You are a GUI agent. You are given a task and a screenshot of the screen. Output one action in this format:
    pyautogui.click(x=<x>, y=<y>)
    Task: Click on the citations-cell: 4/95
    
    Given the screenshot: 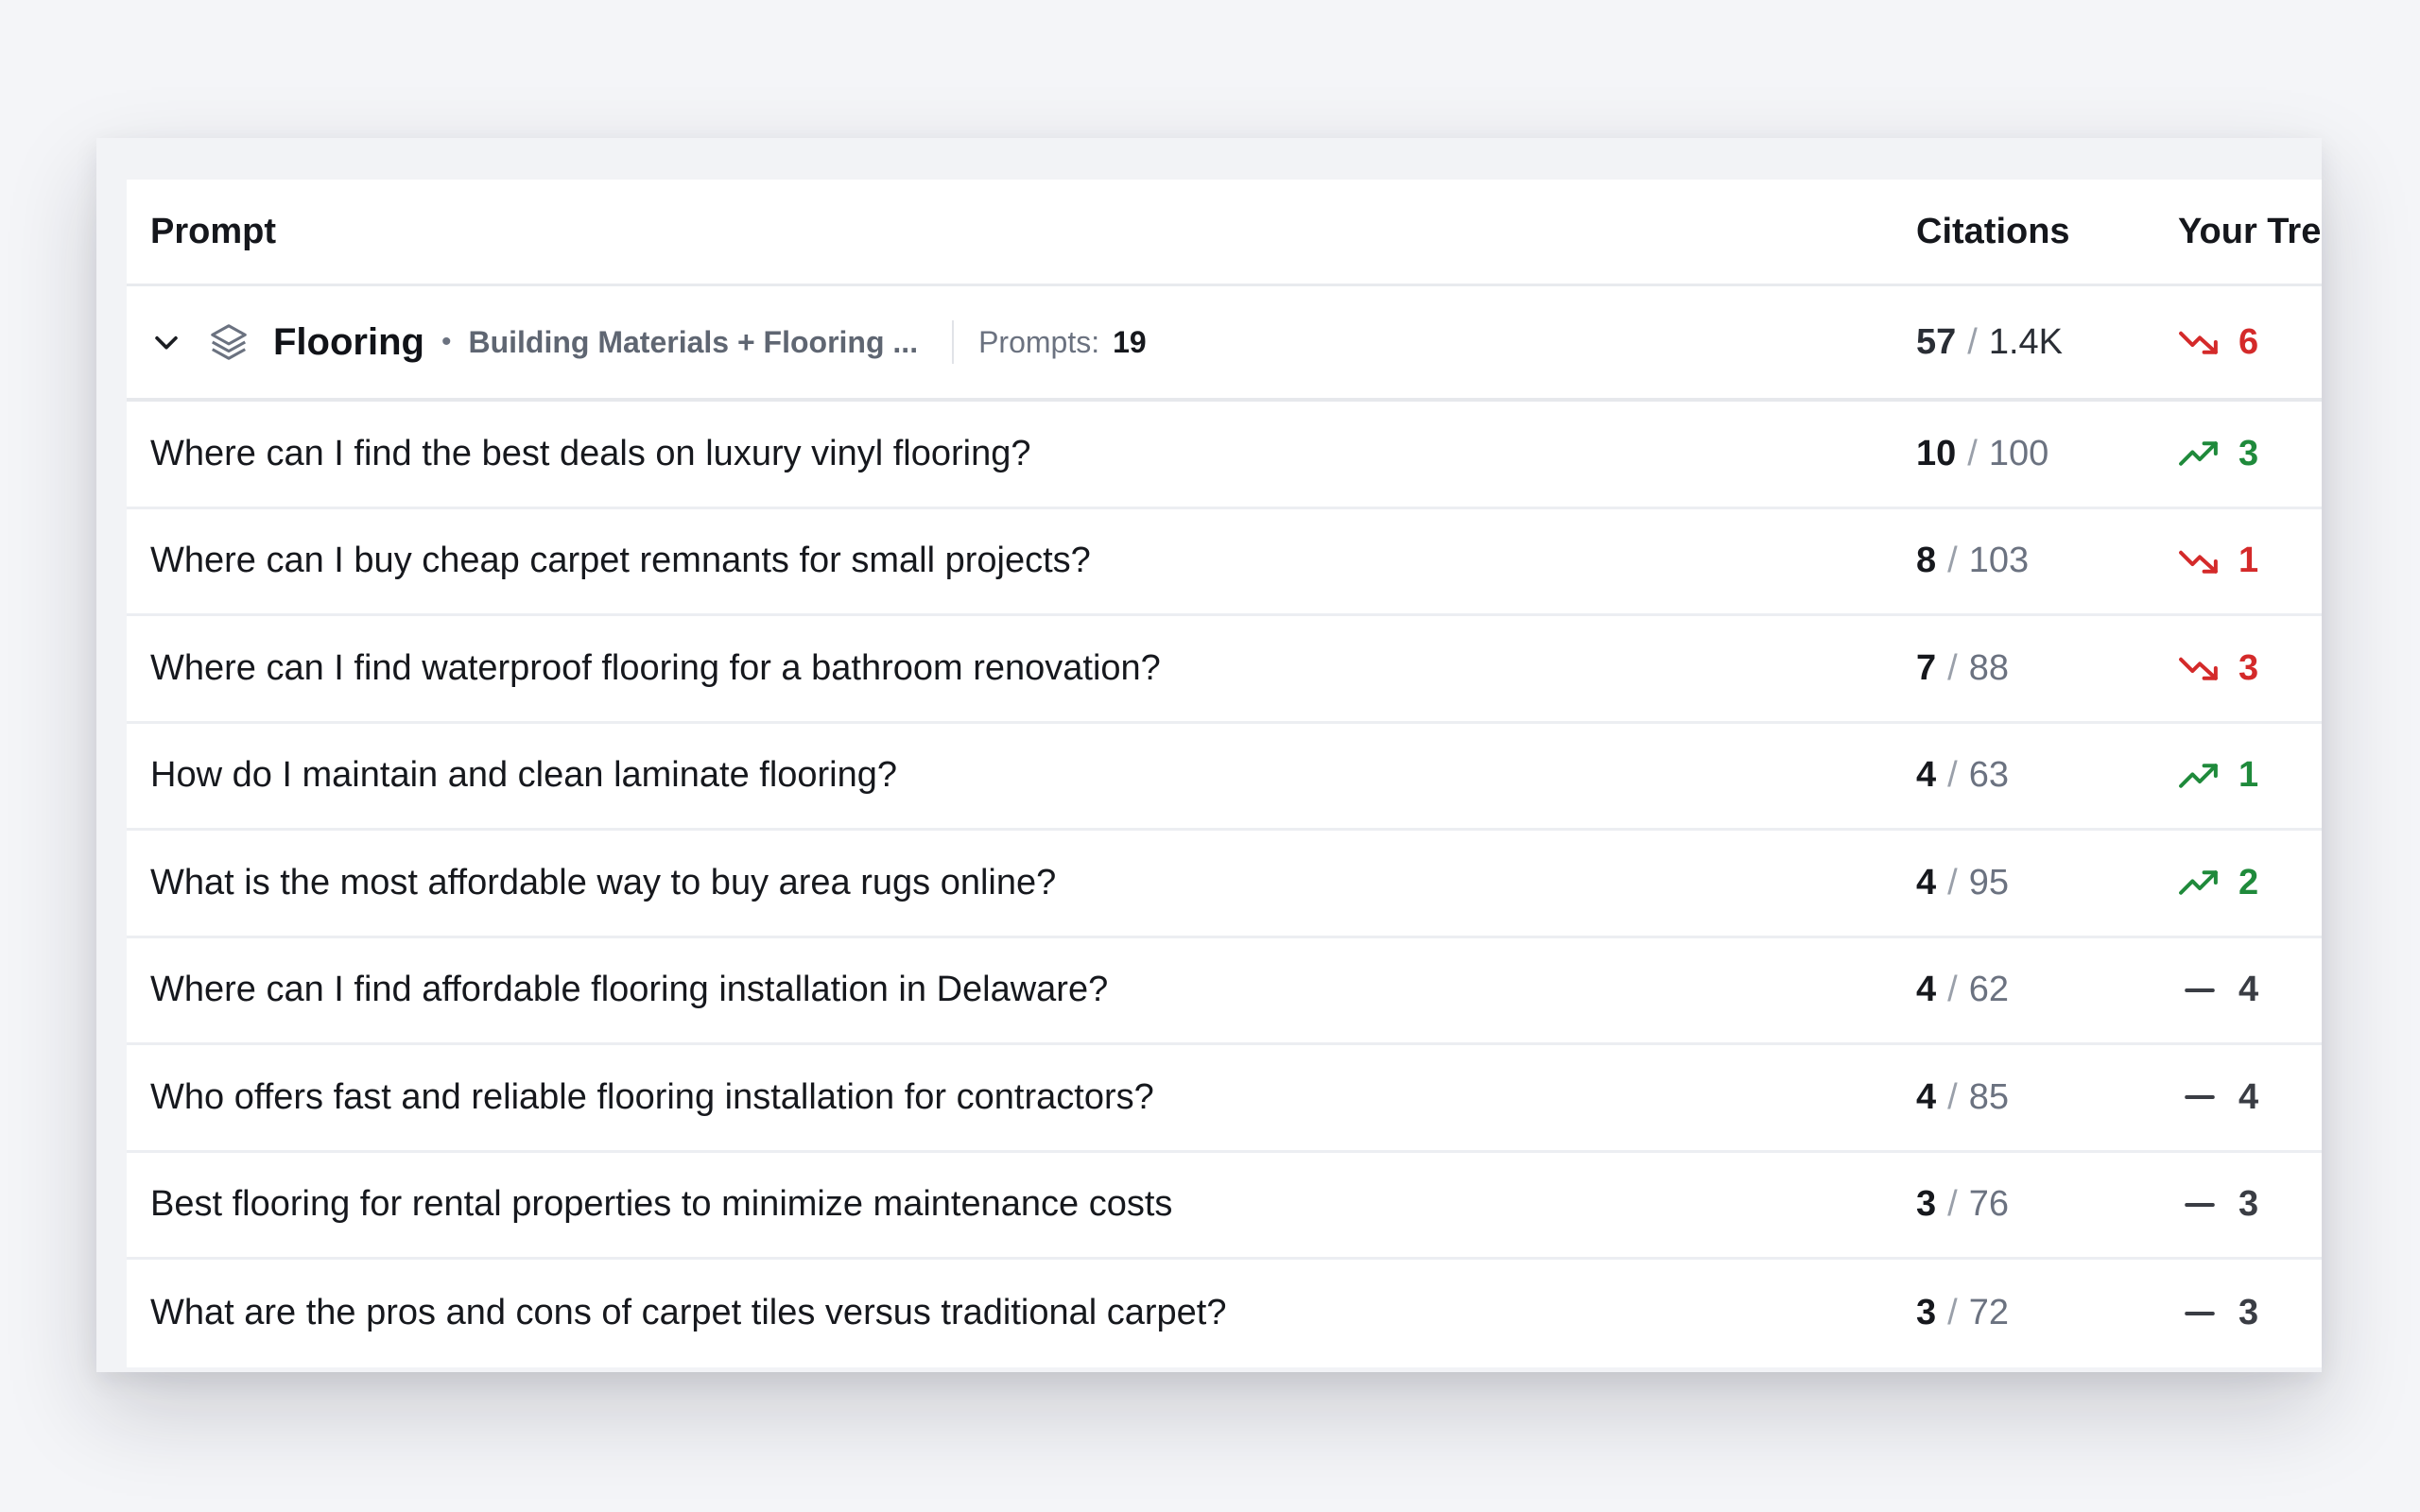 What is the action you would take?
    pyautogui.click(x=1963, y=883)
    